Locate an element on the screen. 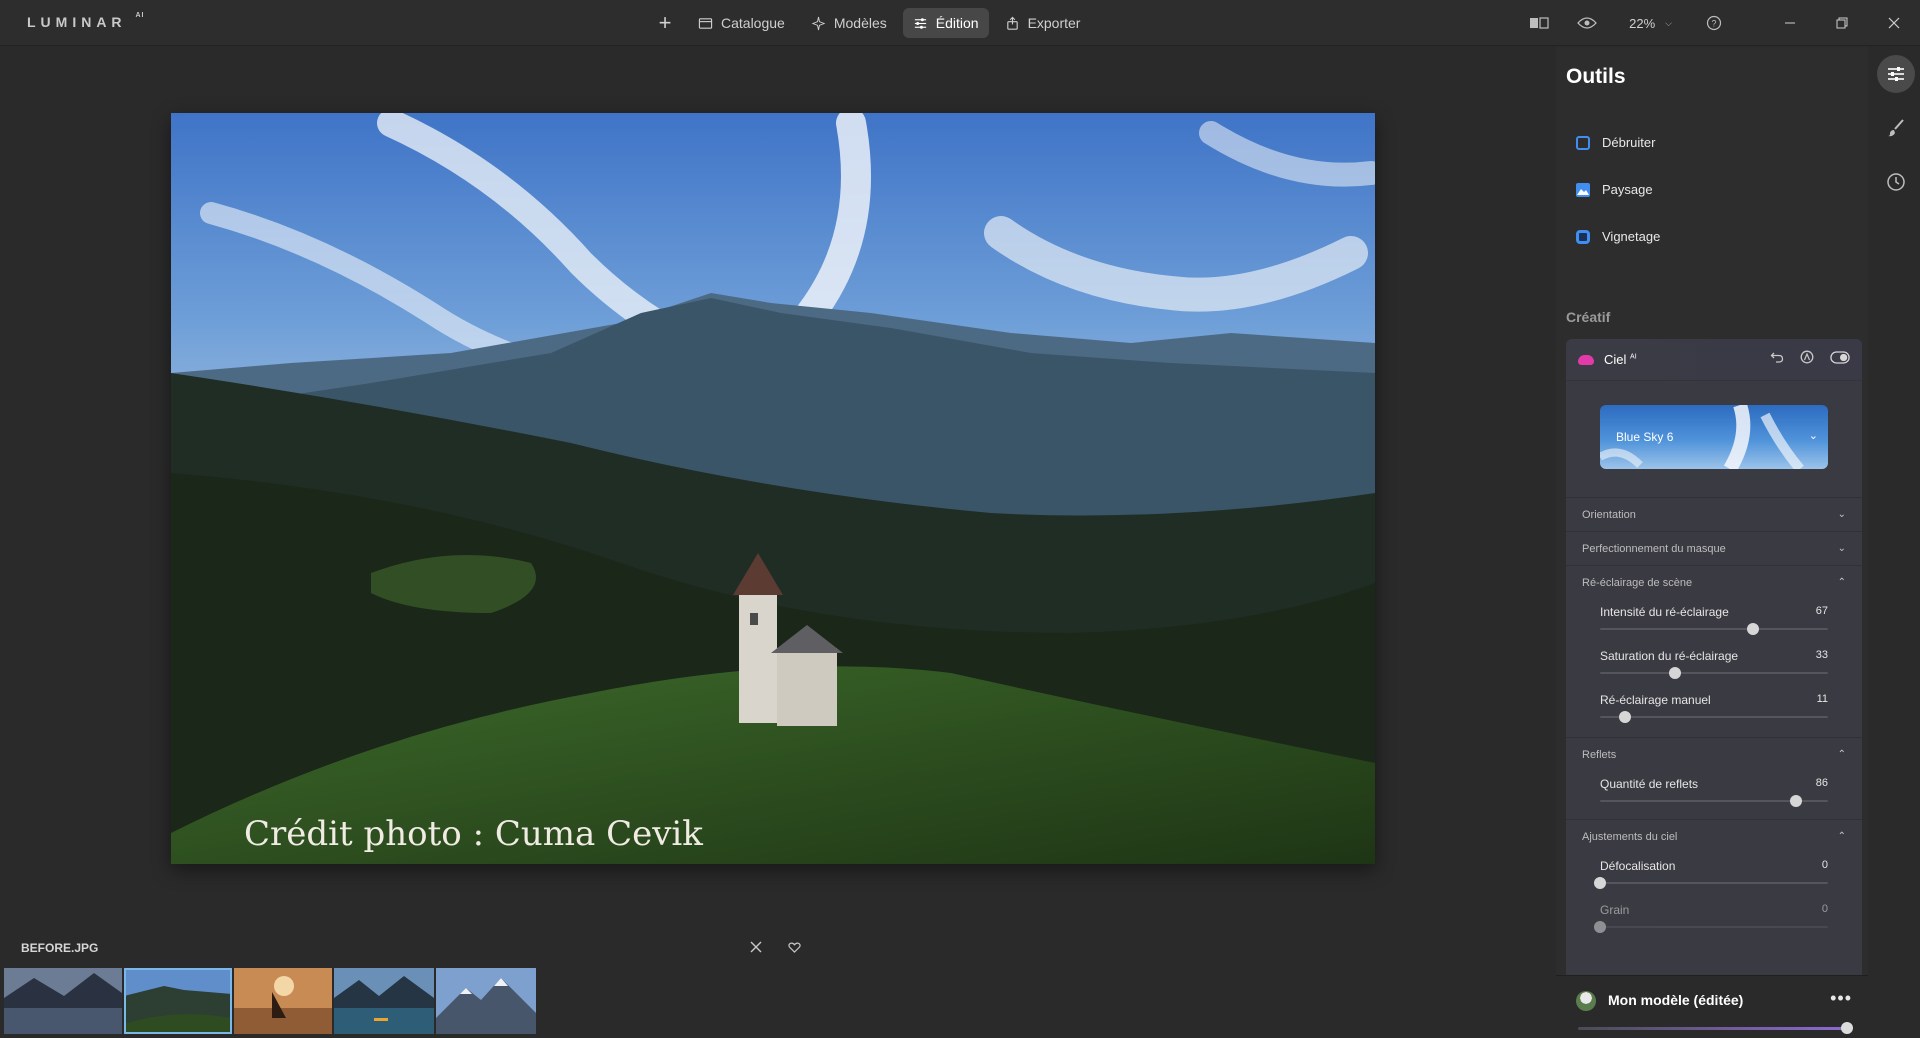  thumbnail-church-hill is located at coordinates (178, 1001).